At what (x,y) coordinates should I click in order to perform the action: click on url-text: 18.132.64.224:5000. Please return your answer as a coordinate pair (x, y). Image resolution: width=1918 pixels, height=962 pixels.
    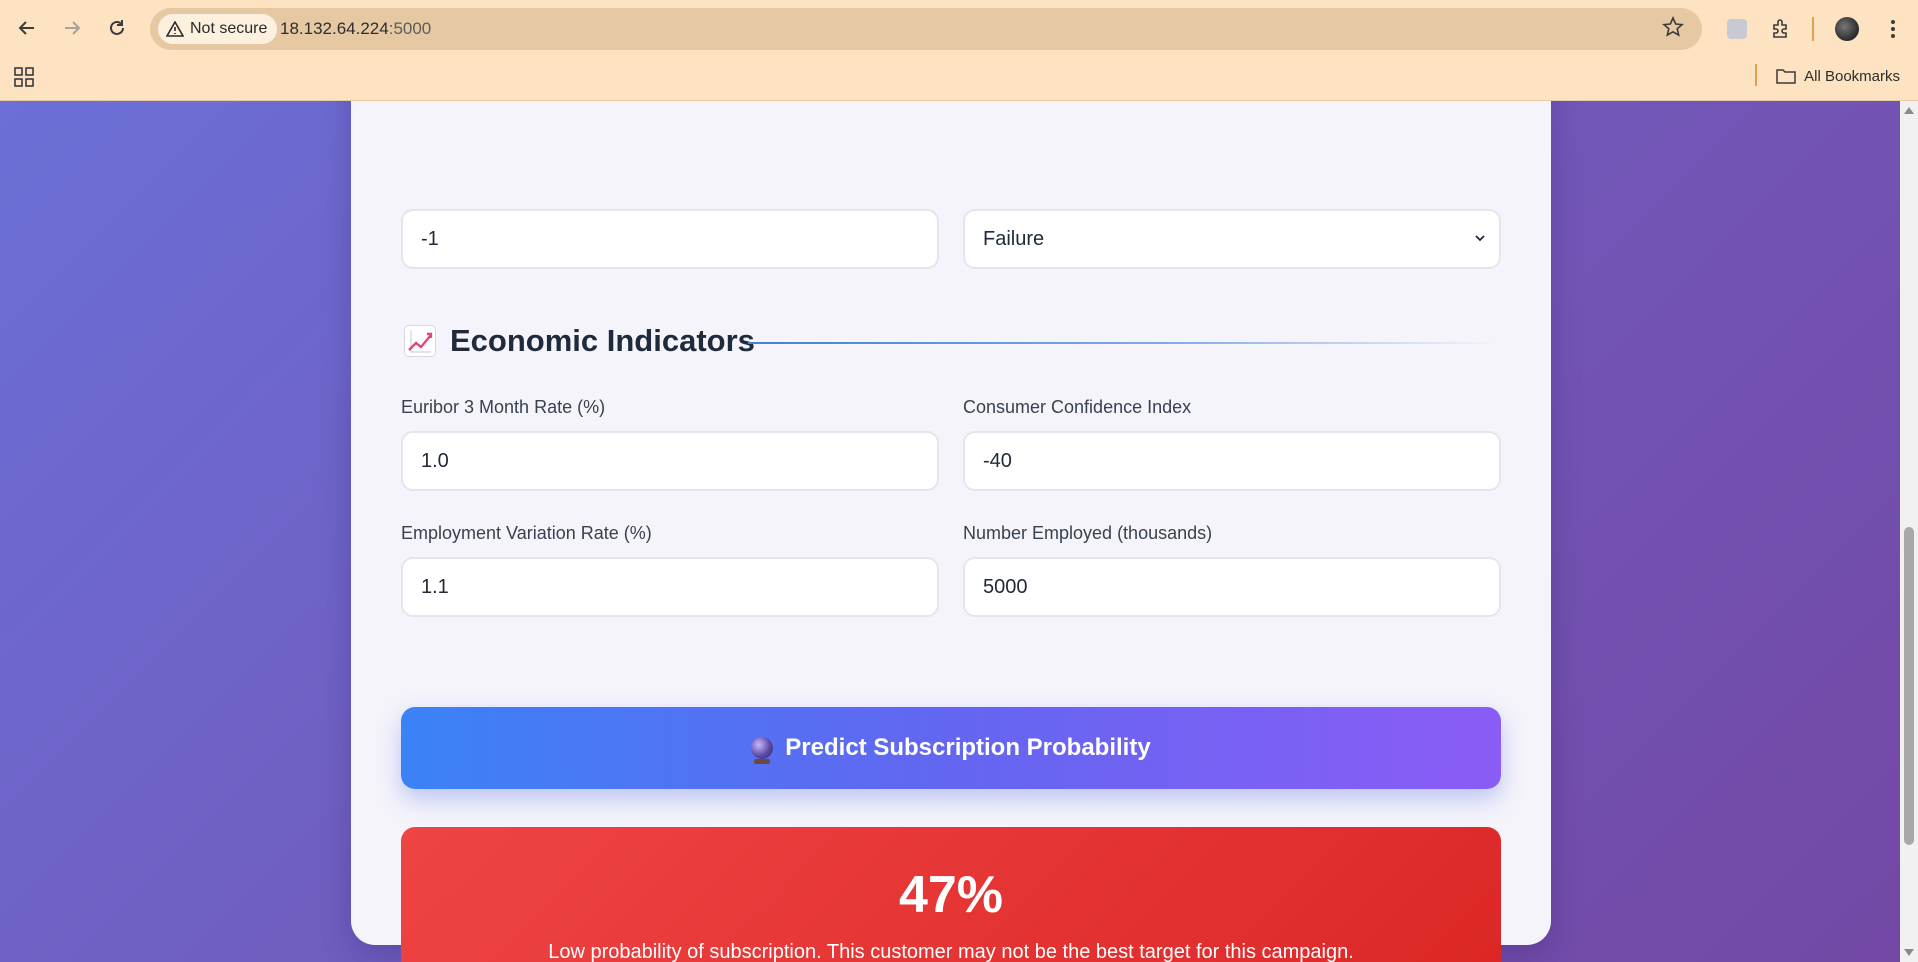
    Looking at the image, I should click on (355, 29).